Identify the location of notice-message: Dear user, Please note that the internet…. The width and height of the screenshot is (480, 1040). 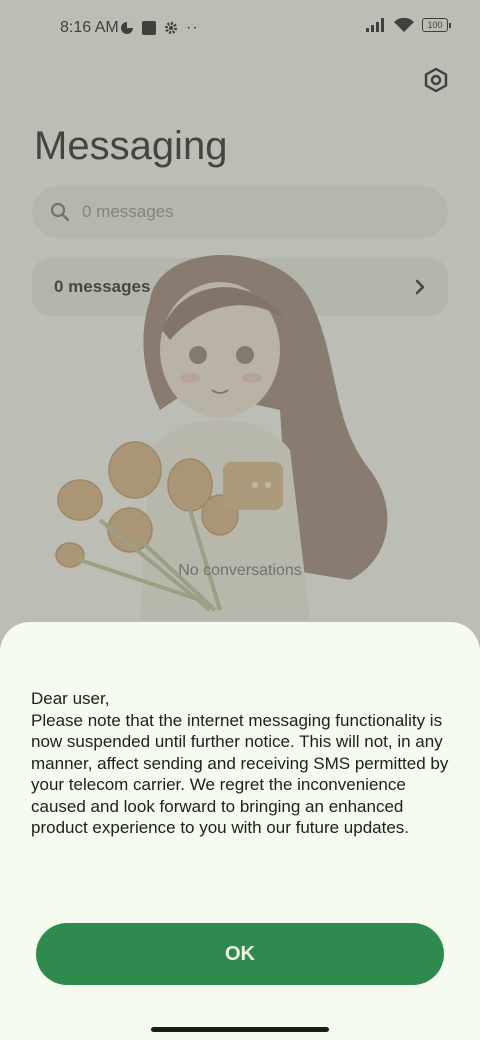
(240, 763).